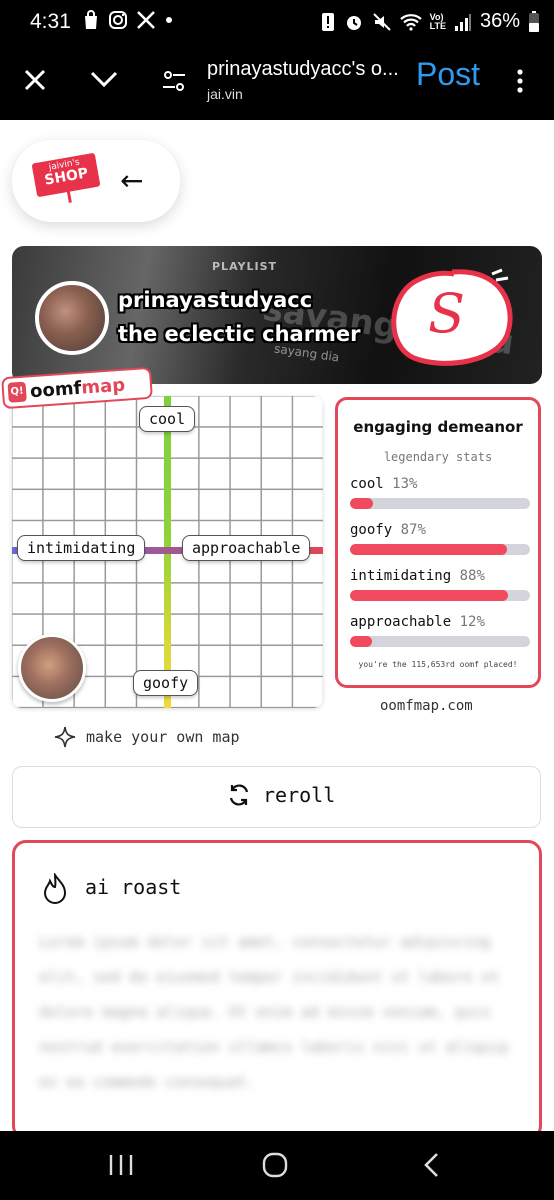 The image size is (554, 1200). Describe the element at coordinates (146, 20) in the screenshot. I see `x-icon` at that location.